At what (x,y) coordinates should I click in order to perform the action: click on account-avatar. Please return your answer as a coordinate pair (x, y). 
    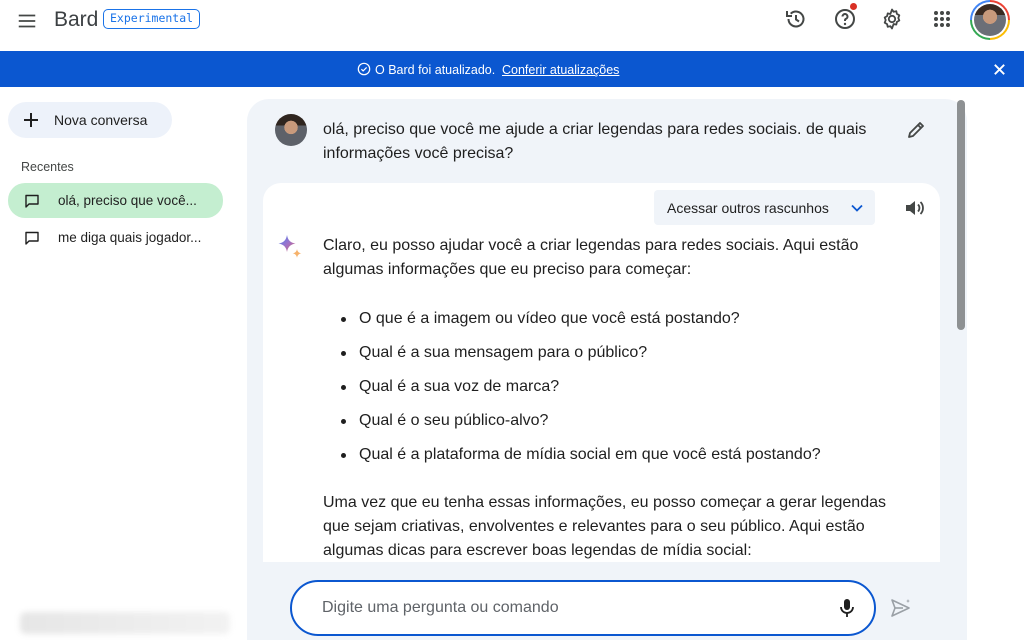
    Looking at the image, I should click on (990, 20).